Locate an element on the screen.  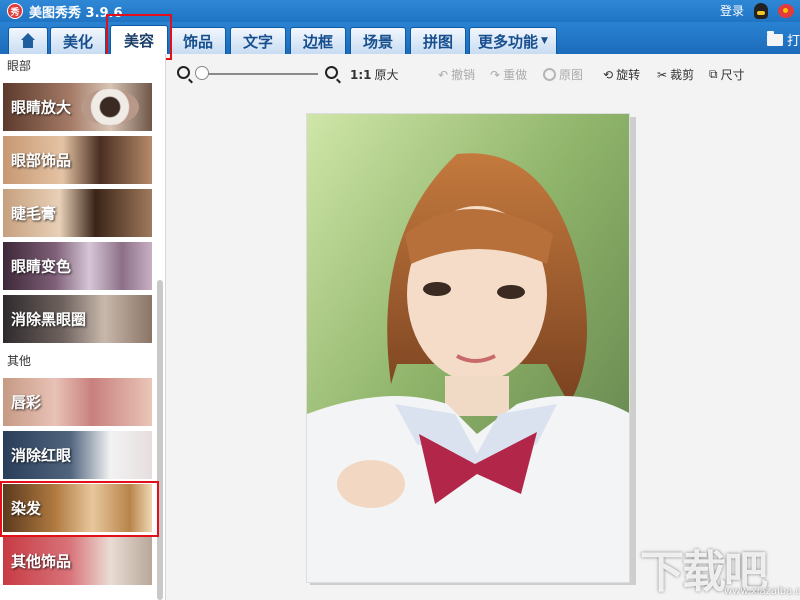
tab-more-features: 更多功能 ▼ is located at coordinates (513, 40).